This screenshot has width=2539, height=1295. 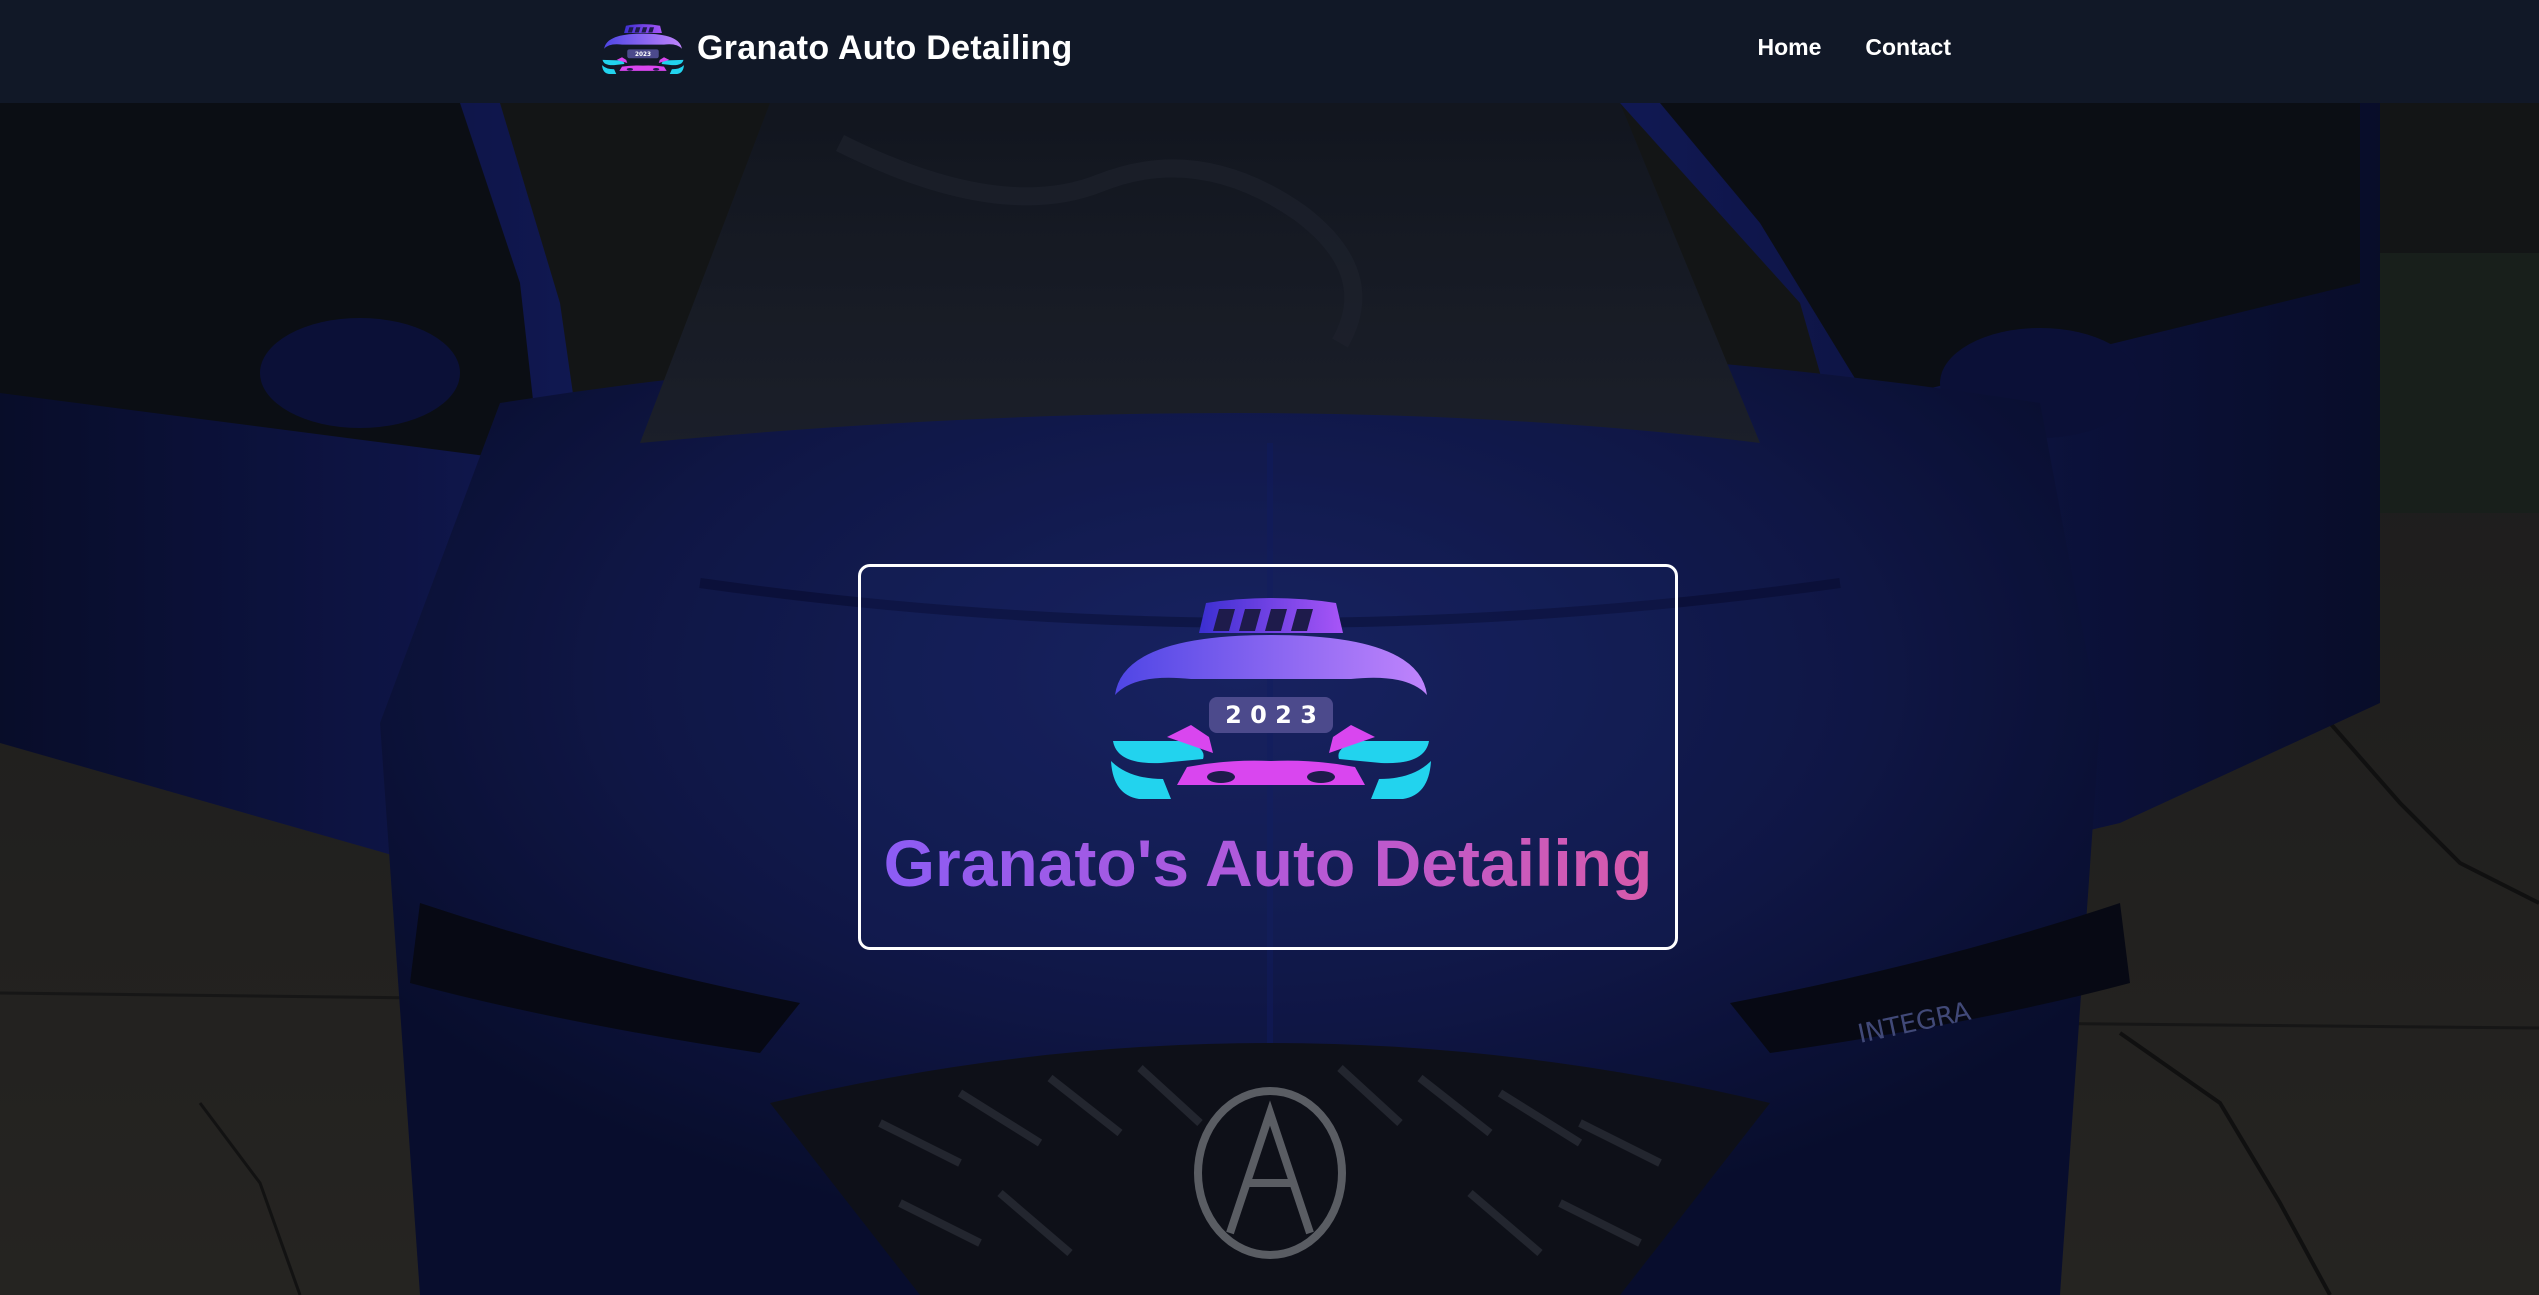 I want to click on nav-link-contact: Contact, so click(x=1908, y=47).